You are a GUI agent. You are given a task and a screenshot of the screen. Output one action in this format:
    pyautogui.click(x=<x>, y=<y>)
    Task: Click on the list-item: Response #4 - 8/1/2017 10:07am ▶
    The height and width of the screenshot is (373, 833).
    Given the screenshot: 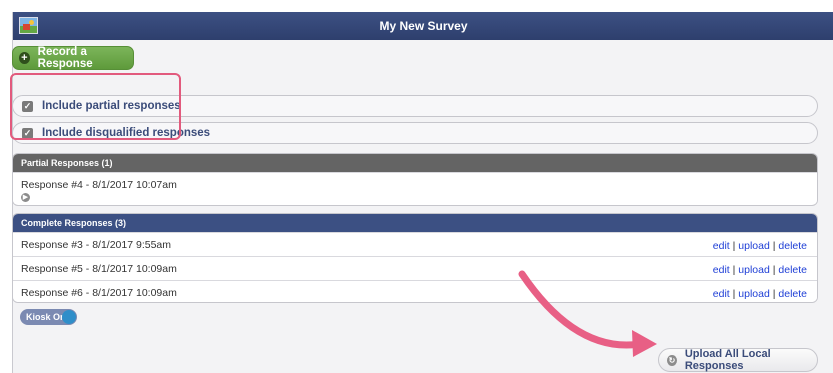 What is the action you would take?
    pyautogui.click(x=415, y=188)
    